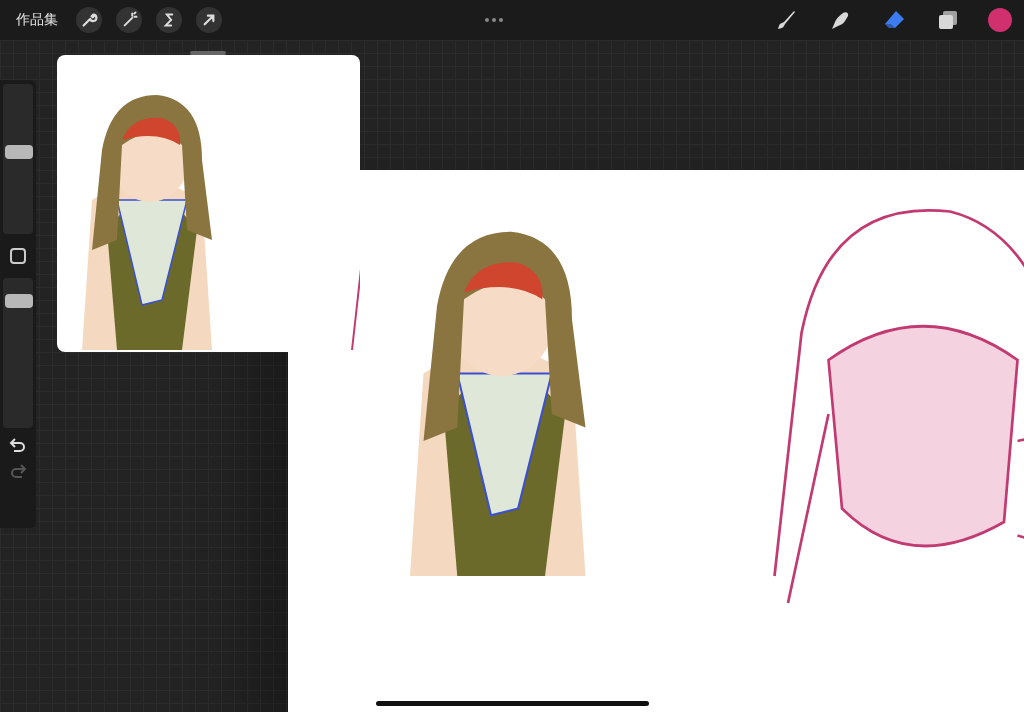 The height and width of the screenshot is (712, 1024). What do you see at coordinates (208, 53) in the screenshot?
I see `drag-handle` at bounding box center [208, 53].